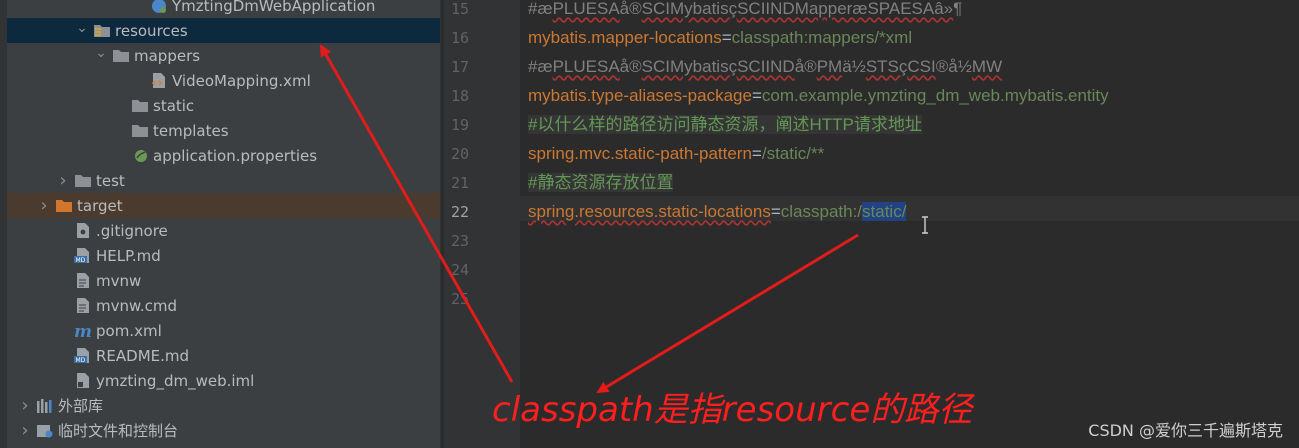  I want to click on tree-item-label: mvnw, so click(119, 280).